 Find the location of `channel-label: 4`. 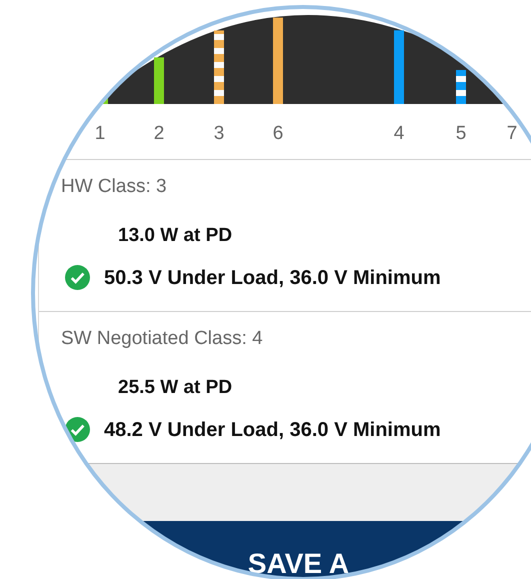

channel-label: 4 is located at coordinates (399, 133).